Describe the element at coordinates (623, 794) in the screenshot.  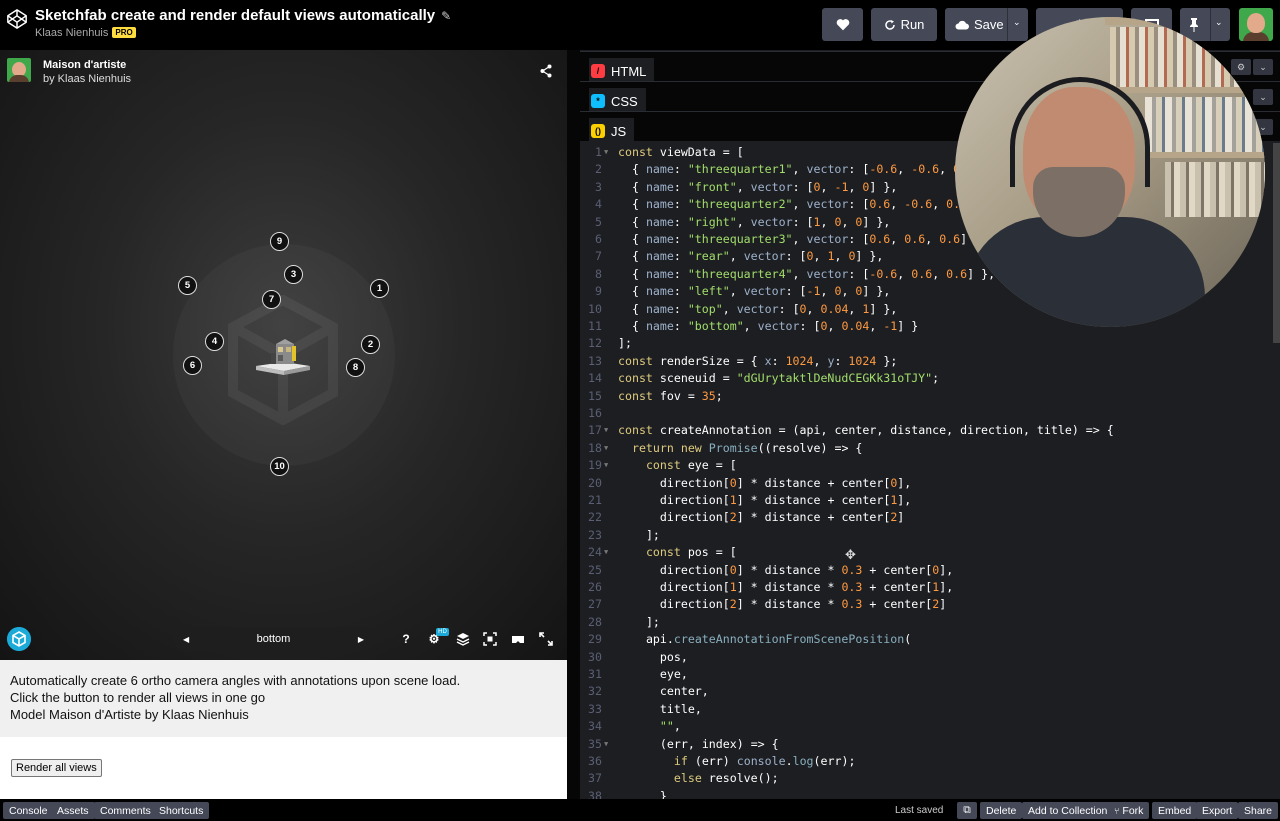
I see `code-line: 38 }` at that location.